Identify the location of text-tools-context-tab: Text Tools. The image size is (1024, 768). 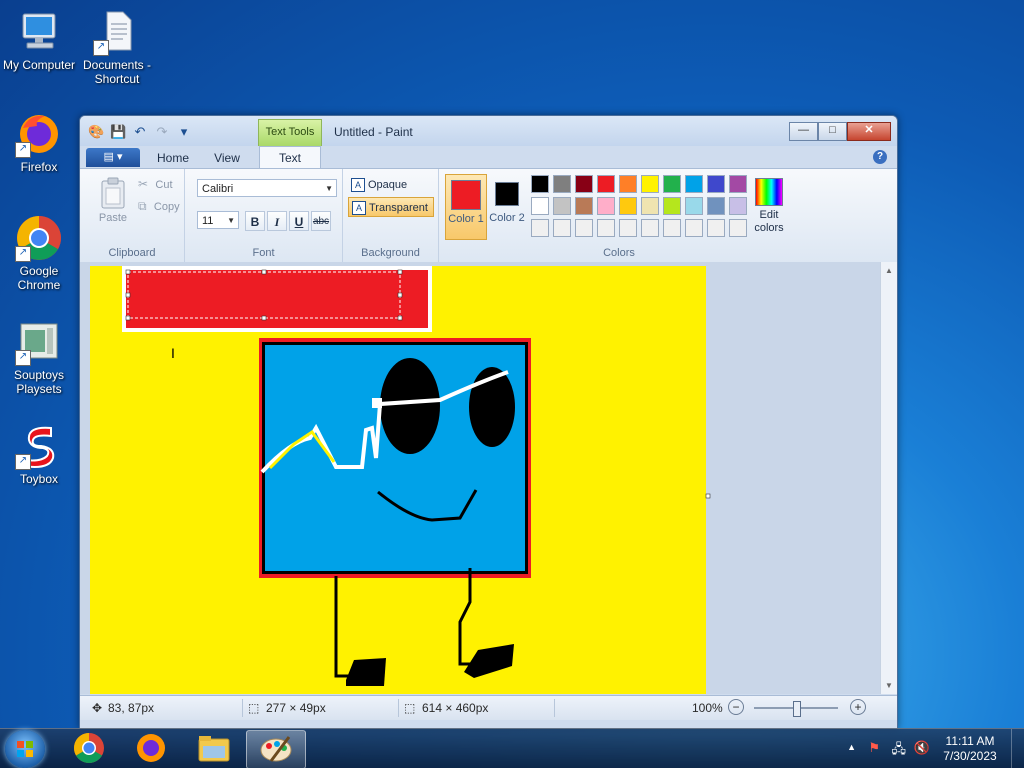
(290, 132).